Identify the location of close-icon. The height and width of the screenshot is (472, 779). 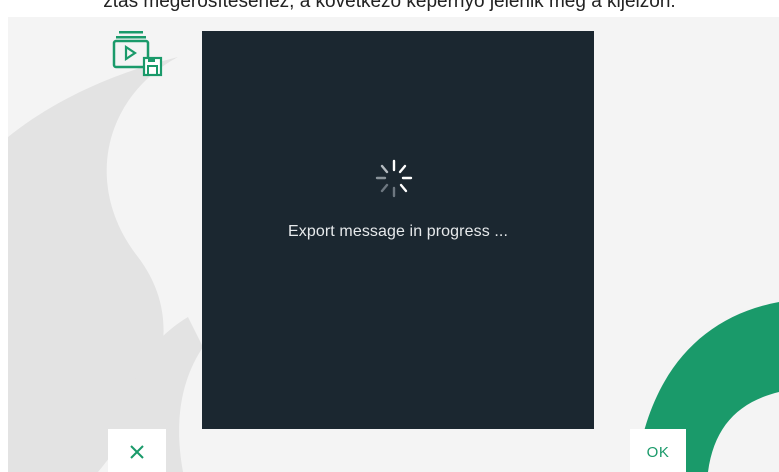
(137, 452).